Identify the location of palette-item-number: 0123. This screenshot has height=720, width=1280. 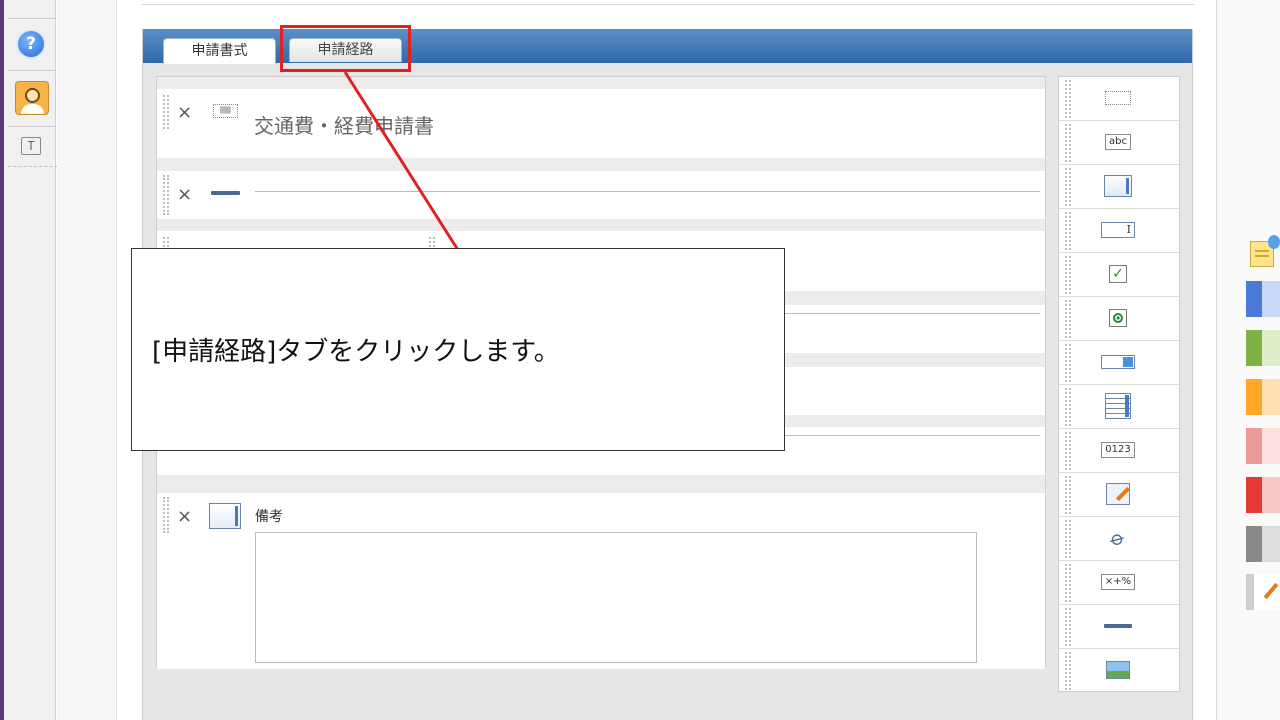
(1119, 451).